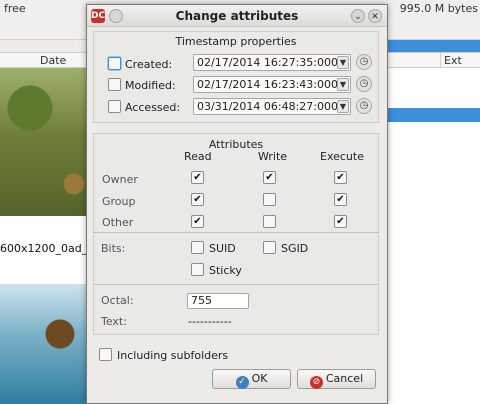 This screenshot has width=480, height=404. I want to click on owner-label: Owner, so click(120, 179).